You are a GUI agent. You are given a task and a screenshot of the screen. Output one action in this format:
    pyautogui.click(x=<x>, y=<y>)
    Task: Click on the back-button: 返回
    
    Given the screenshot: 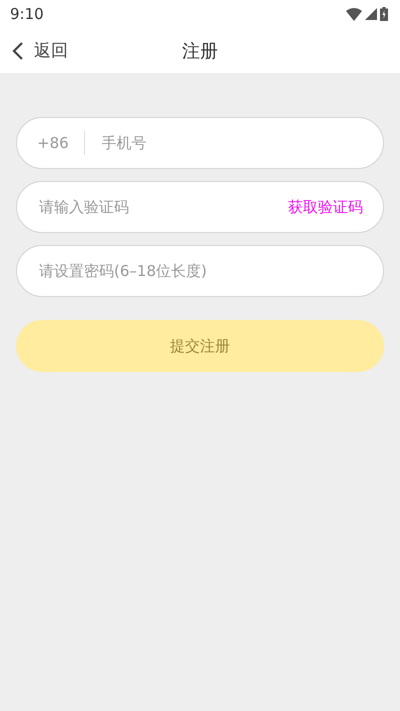 What is the action you would take?
    pyautogui.click(x=34, y=50)
    